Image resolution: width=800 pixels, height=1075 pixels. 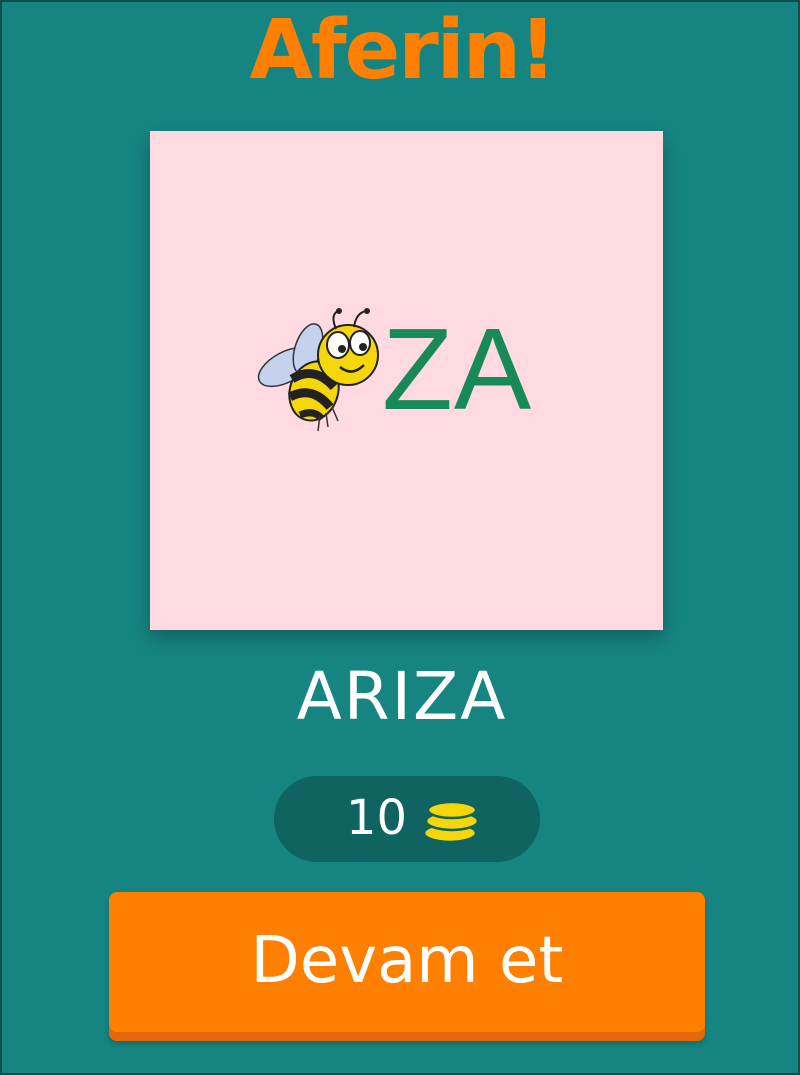 I want to click on puzzle-letters: ZA, so click(x=457, y=369).